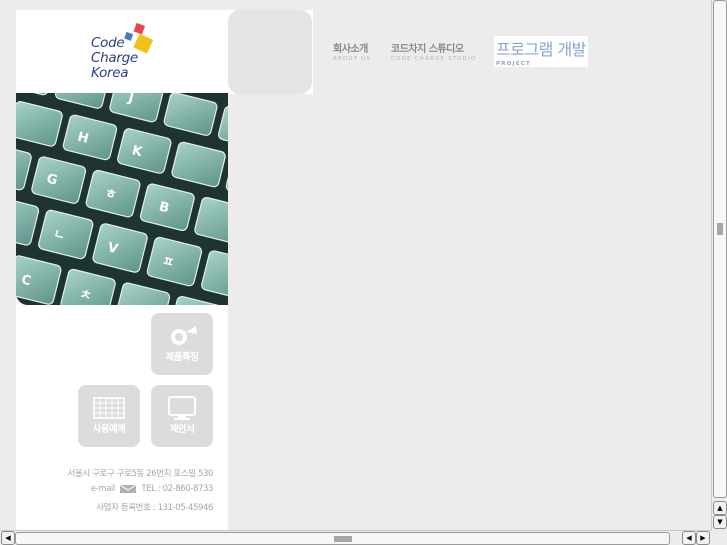 The width and height of the screenshot is (727, 545). I want to click on nav-project-sub: PROJECT, so click(513, 64).